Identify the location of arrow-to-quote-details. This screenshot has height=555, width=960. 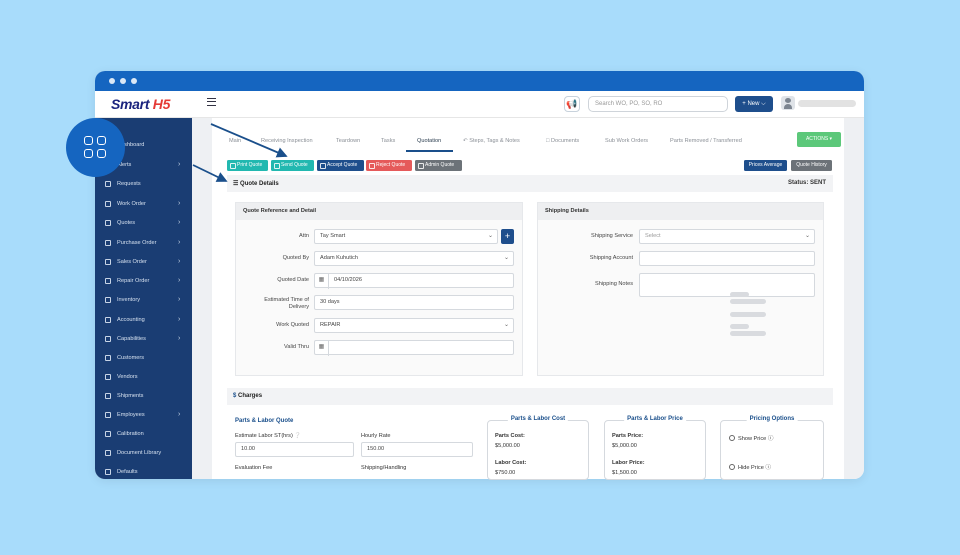
(210, 173).